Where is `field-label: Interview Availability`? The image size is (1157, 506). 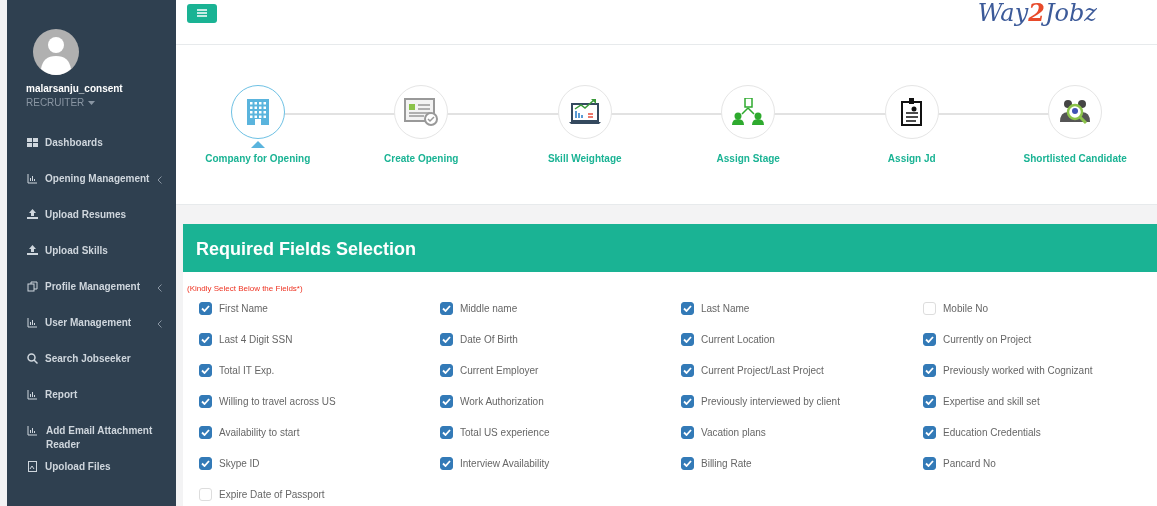 field-label: Interview Availability is located at coordinates (505, 463).